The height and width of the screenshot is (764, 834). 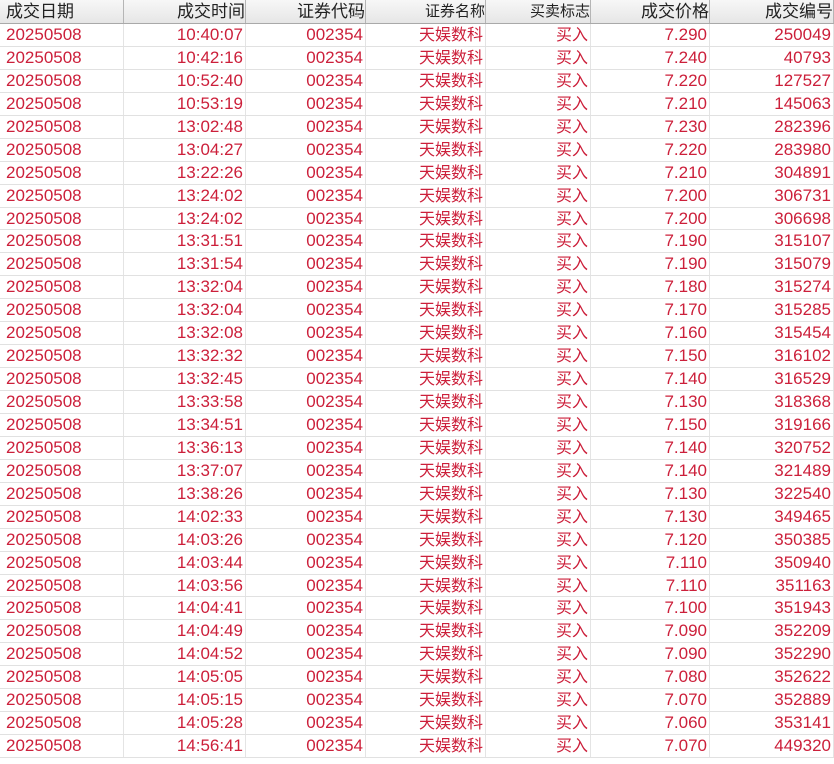 I want to click on table-row: 20250508 14:04:49 002354 天娱数科 买入 7.090 352209, so click(x=417, y=632).